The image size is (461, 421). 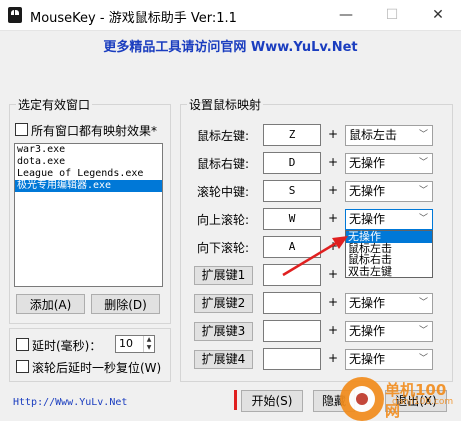 What do you see at coordinates (362, 399) in the screenshot?
I see `watermark-logo-icon` at bounding box center [362, 399].